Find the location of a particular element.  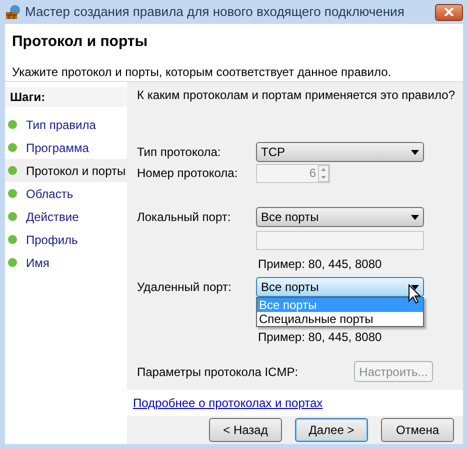

step-item: Программа is located at coordinates (66, 147).